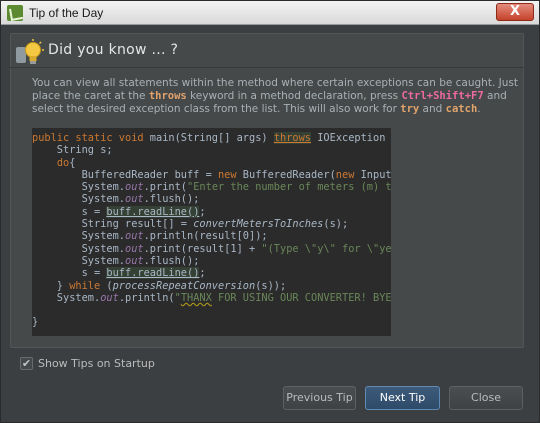 The width and height of the screenshot is (540, 423). What do you see at coordinates (96, 363) in the screenshot?
I see `show-tips-label: Show Tips on Startup` at bounding box center [96, 363].